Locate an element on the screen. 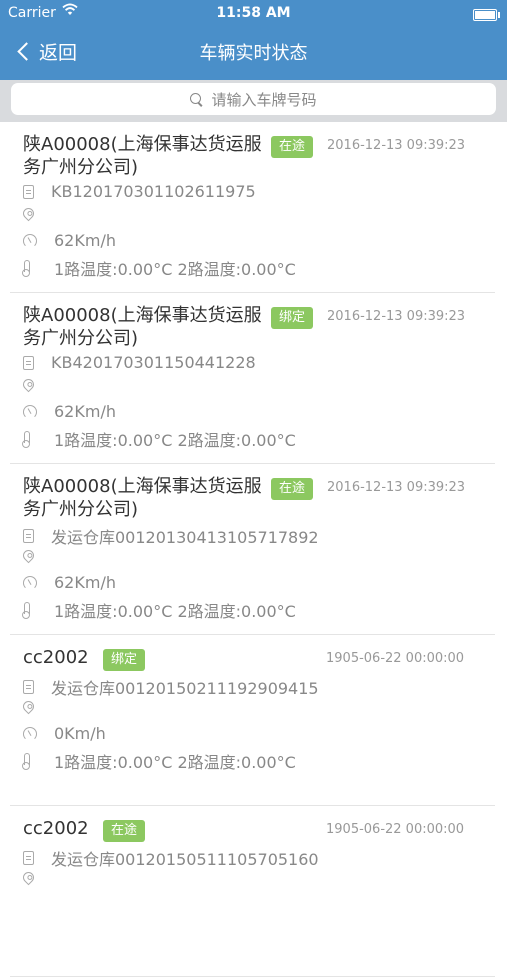 The height and width of the screenshot is (977, 507). nav-header: Carrier 11:58 AM 返回 车辆实时状态 is located at coordinates (253, 40).